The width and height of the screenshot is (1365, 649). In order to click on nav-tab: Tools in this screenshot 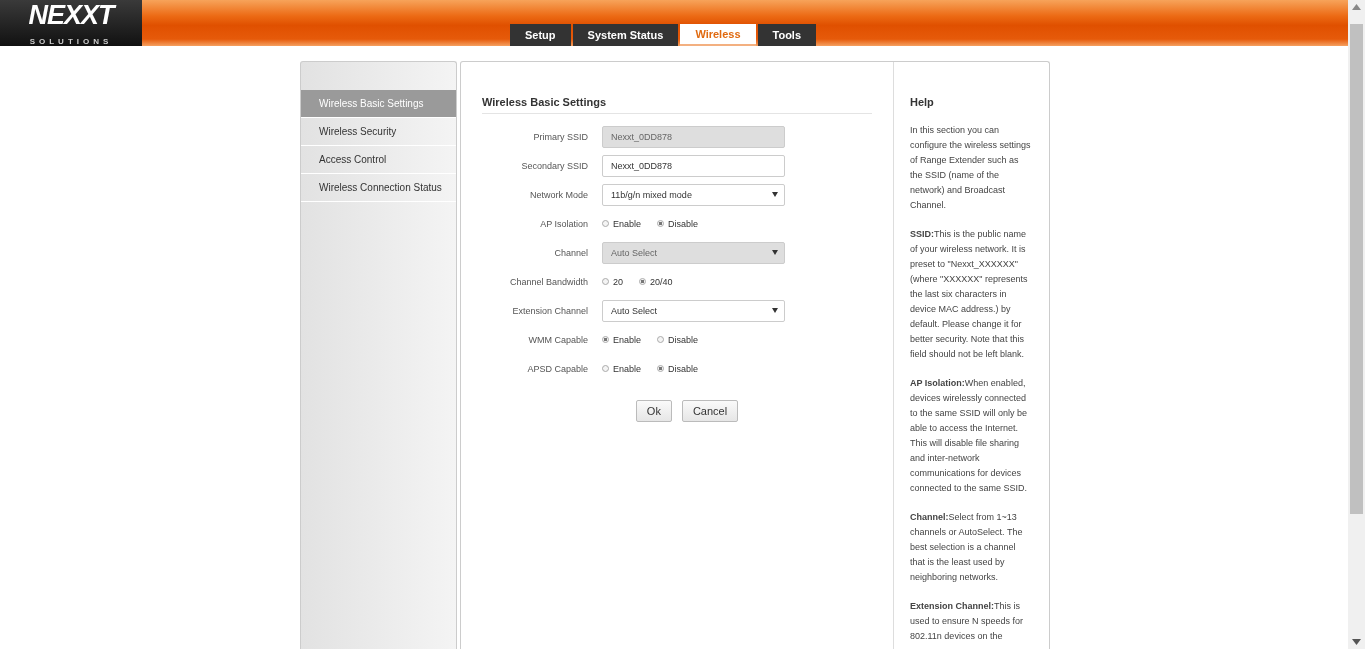, I will do `click(787, 35)`.